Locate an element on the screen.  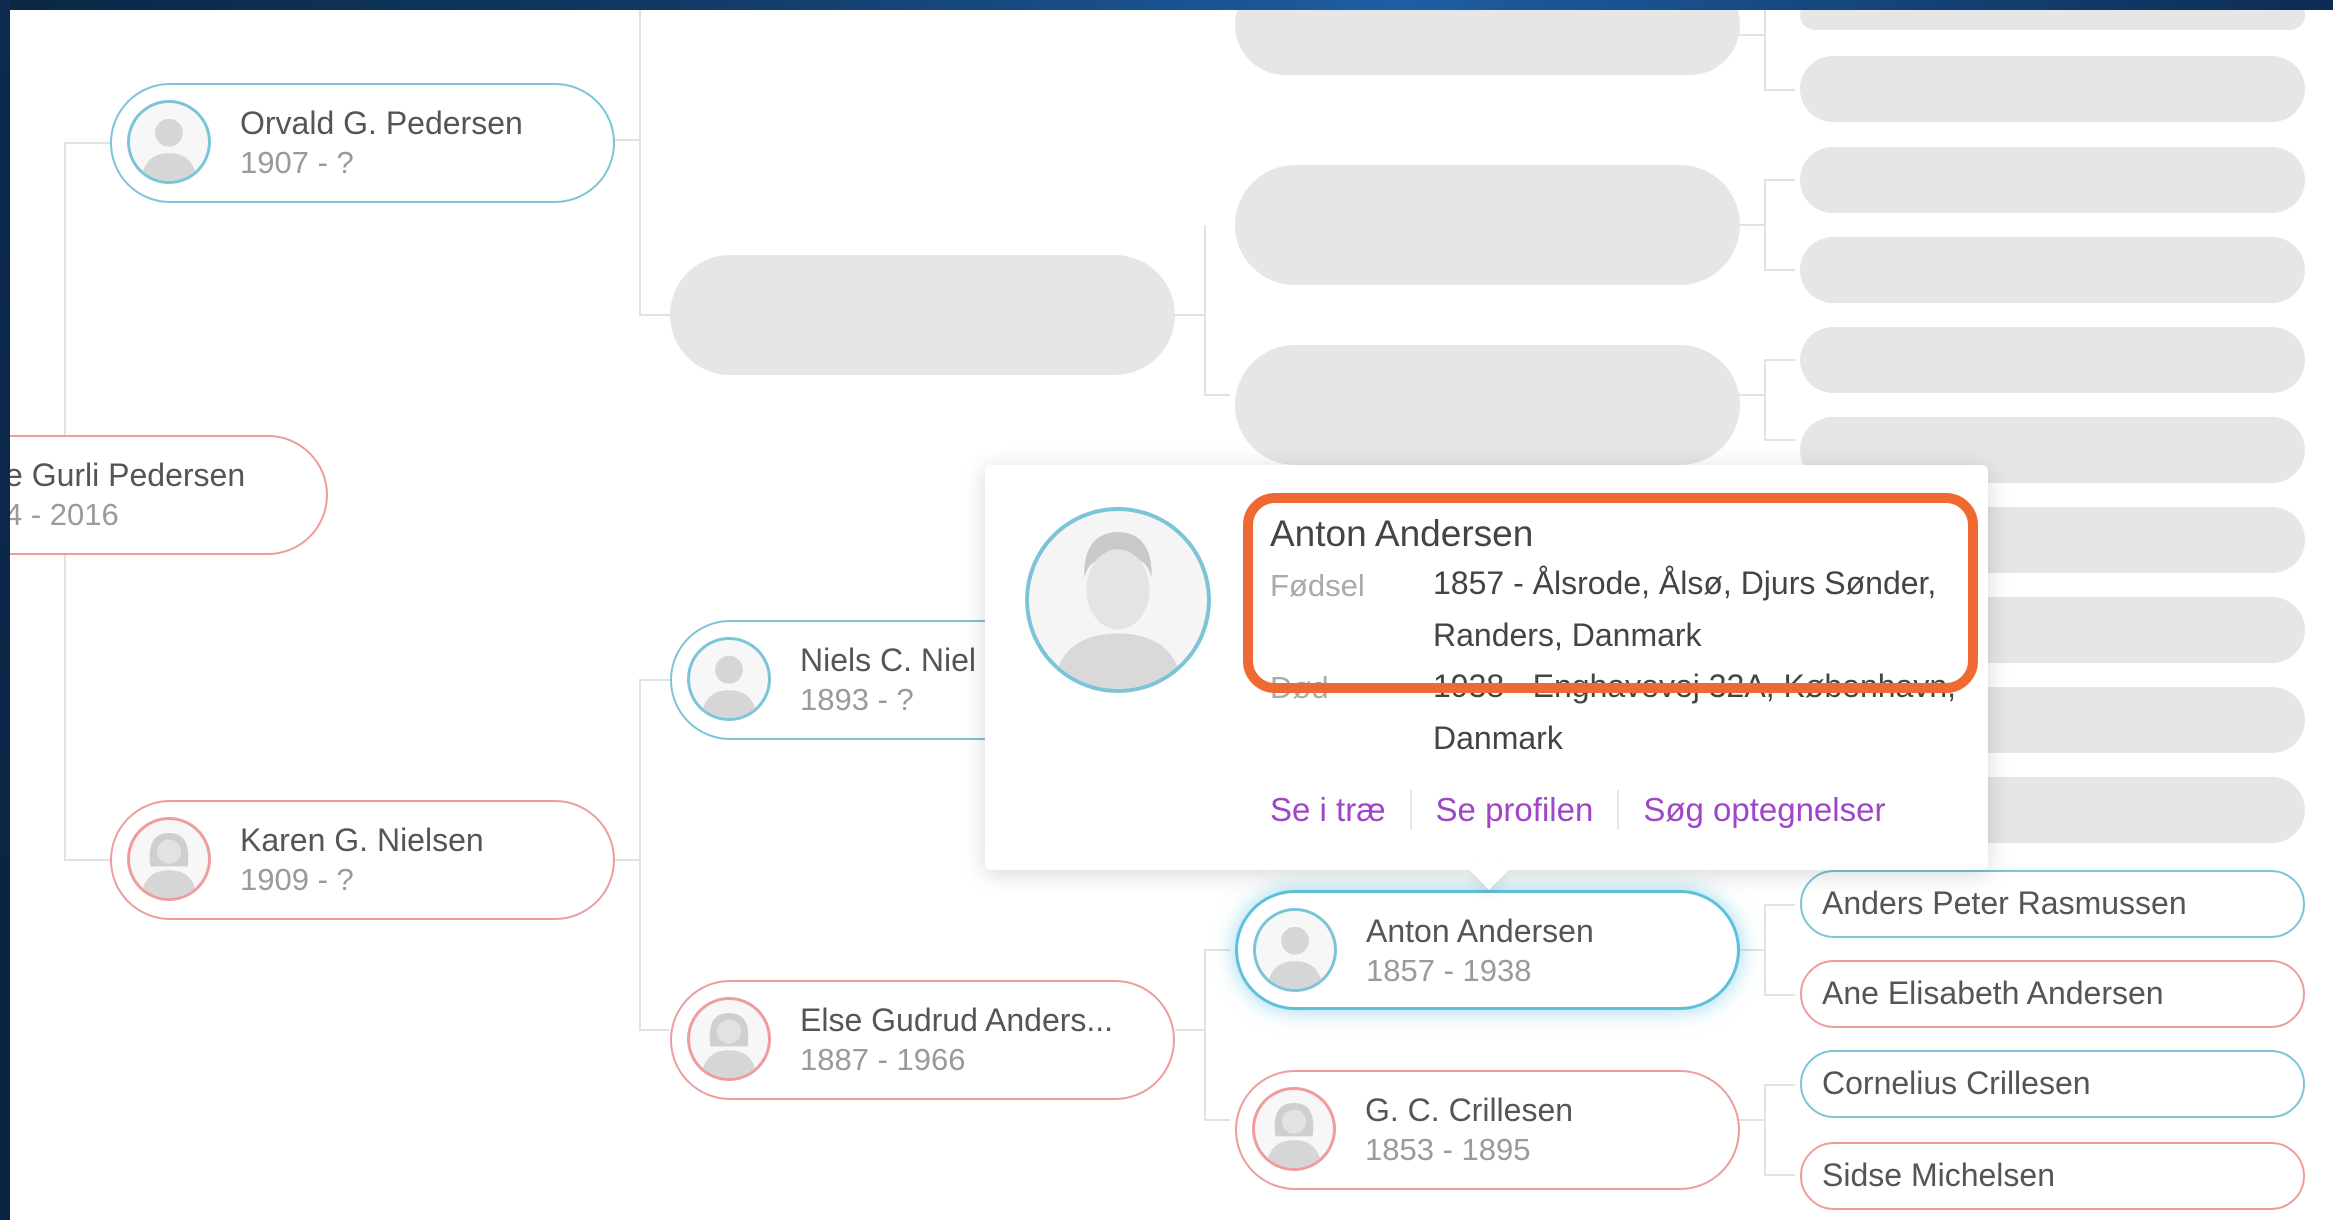
person-node-else-andersen: Else Gudrud Anders... 1887 - 1966 is located at coordinates (922, 1040).